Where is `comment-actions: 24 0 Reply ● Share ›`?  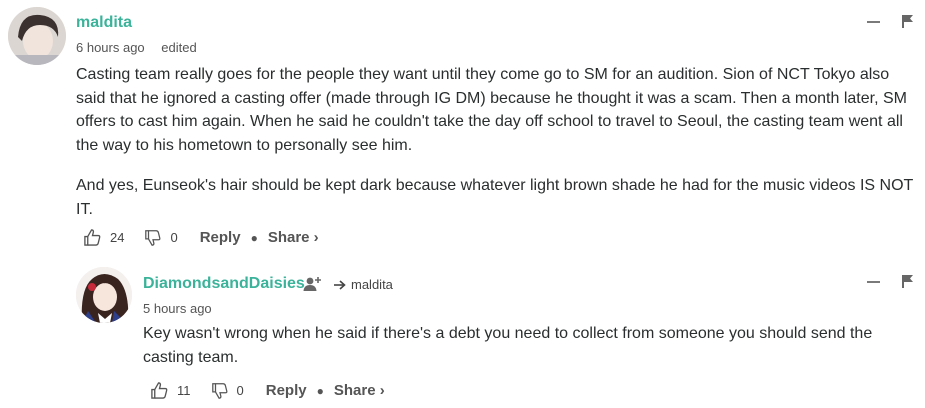 comment-actions: 24 0 Reply ● Share › is located at coordinates (201, 237).